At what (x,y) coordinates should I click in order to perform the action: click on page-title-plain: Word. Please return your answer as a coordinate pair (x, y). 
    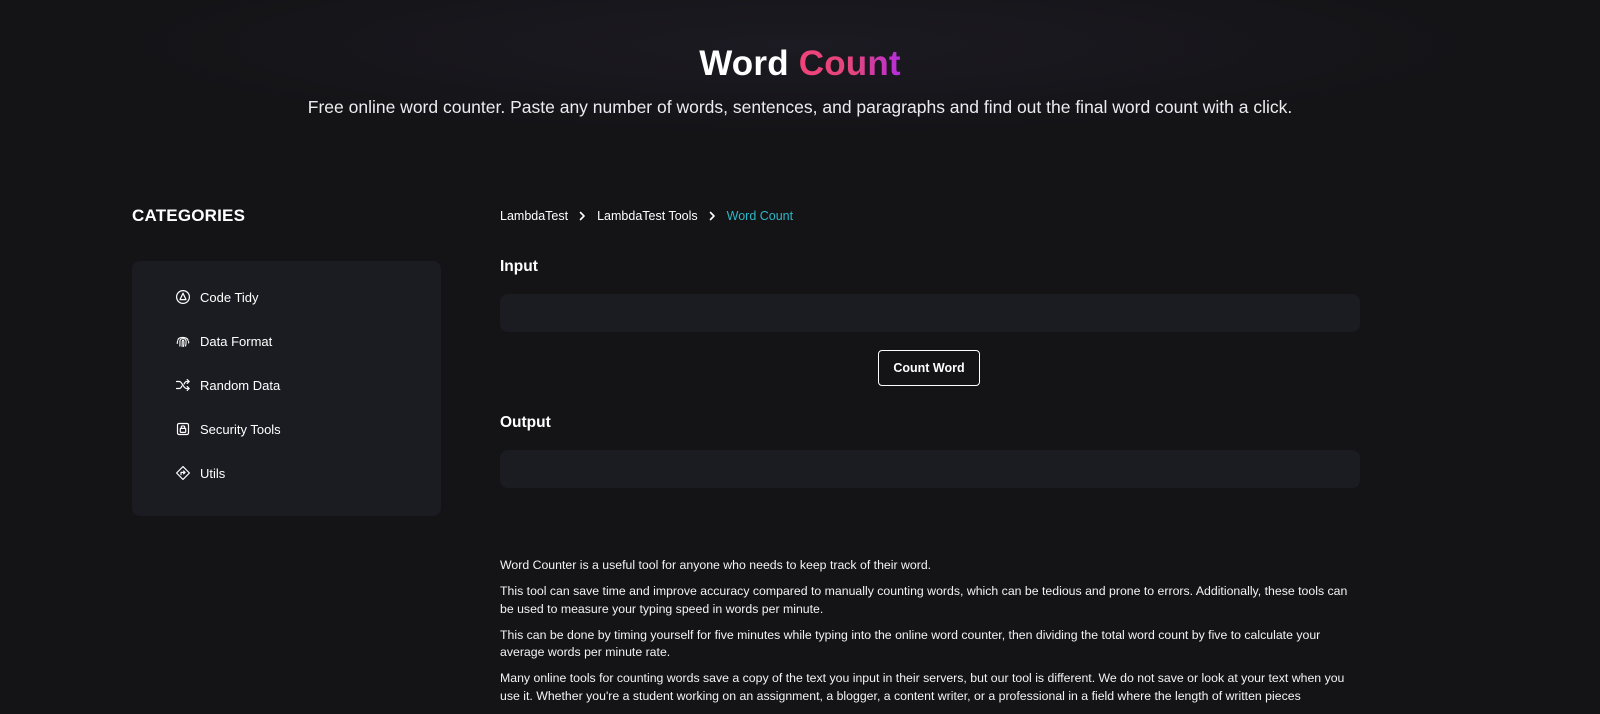
    Looking at the image, I should click on (744, 63).